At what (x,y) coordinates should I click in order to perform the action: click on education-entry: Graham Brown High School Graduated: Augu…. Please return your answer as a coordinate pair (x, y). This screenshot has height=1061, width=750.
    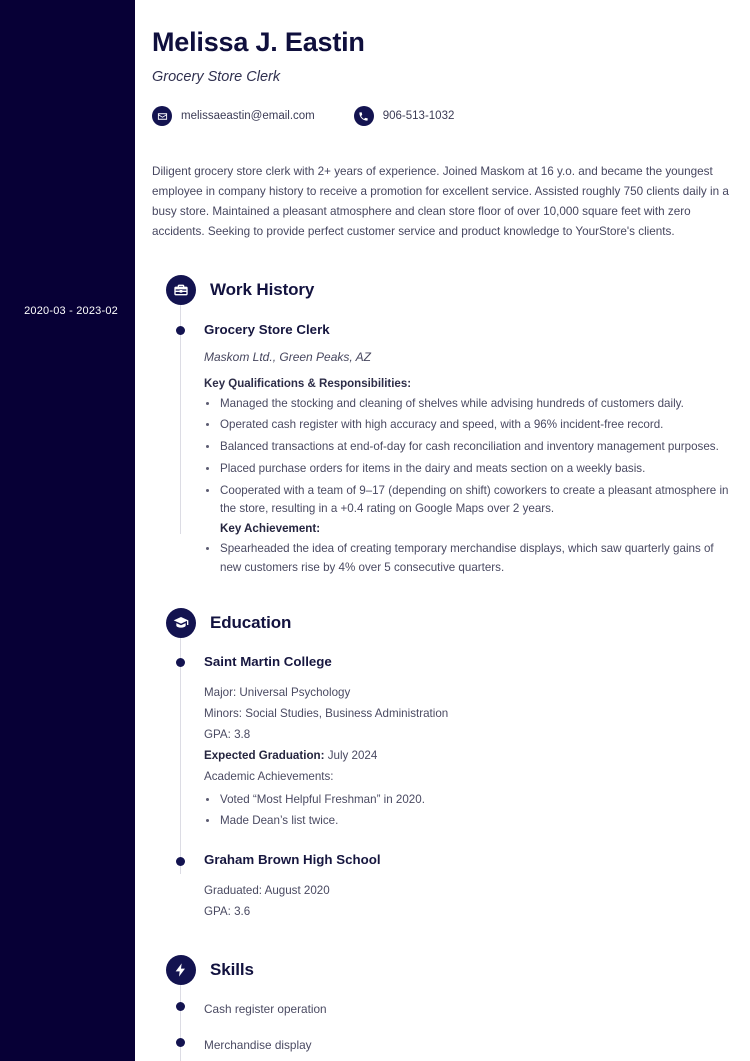
    Looking at the image, I should click on (441, 886).